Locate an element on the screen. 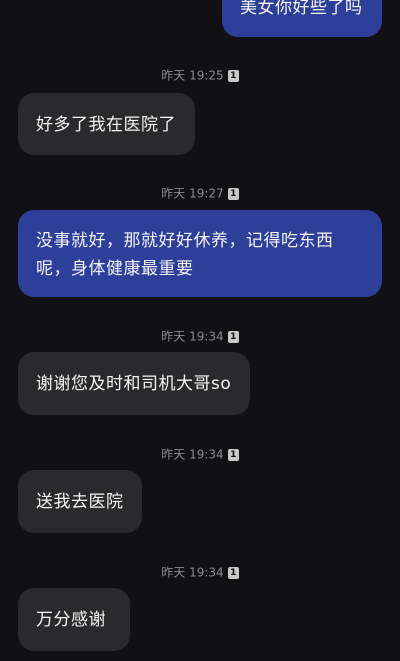 The height and width of the screenshot is (661, 400). incoming-message-bubble: 送我去医院 is located at coordinates (80, 501).